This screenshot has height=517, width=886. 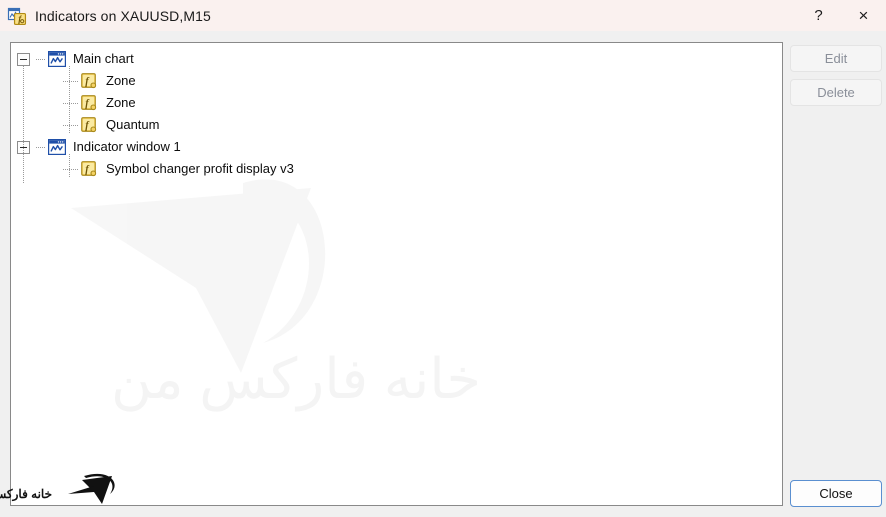 What do you see at coordinates (396, 147) in the screenshot?
I see `tree-node-indicator-window-1: Indicator window 1` at bounding box center [396, 147].